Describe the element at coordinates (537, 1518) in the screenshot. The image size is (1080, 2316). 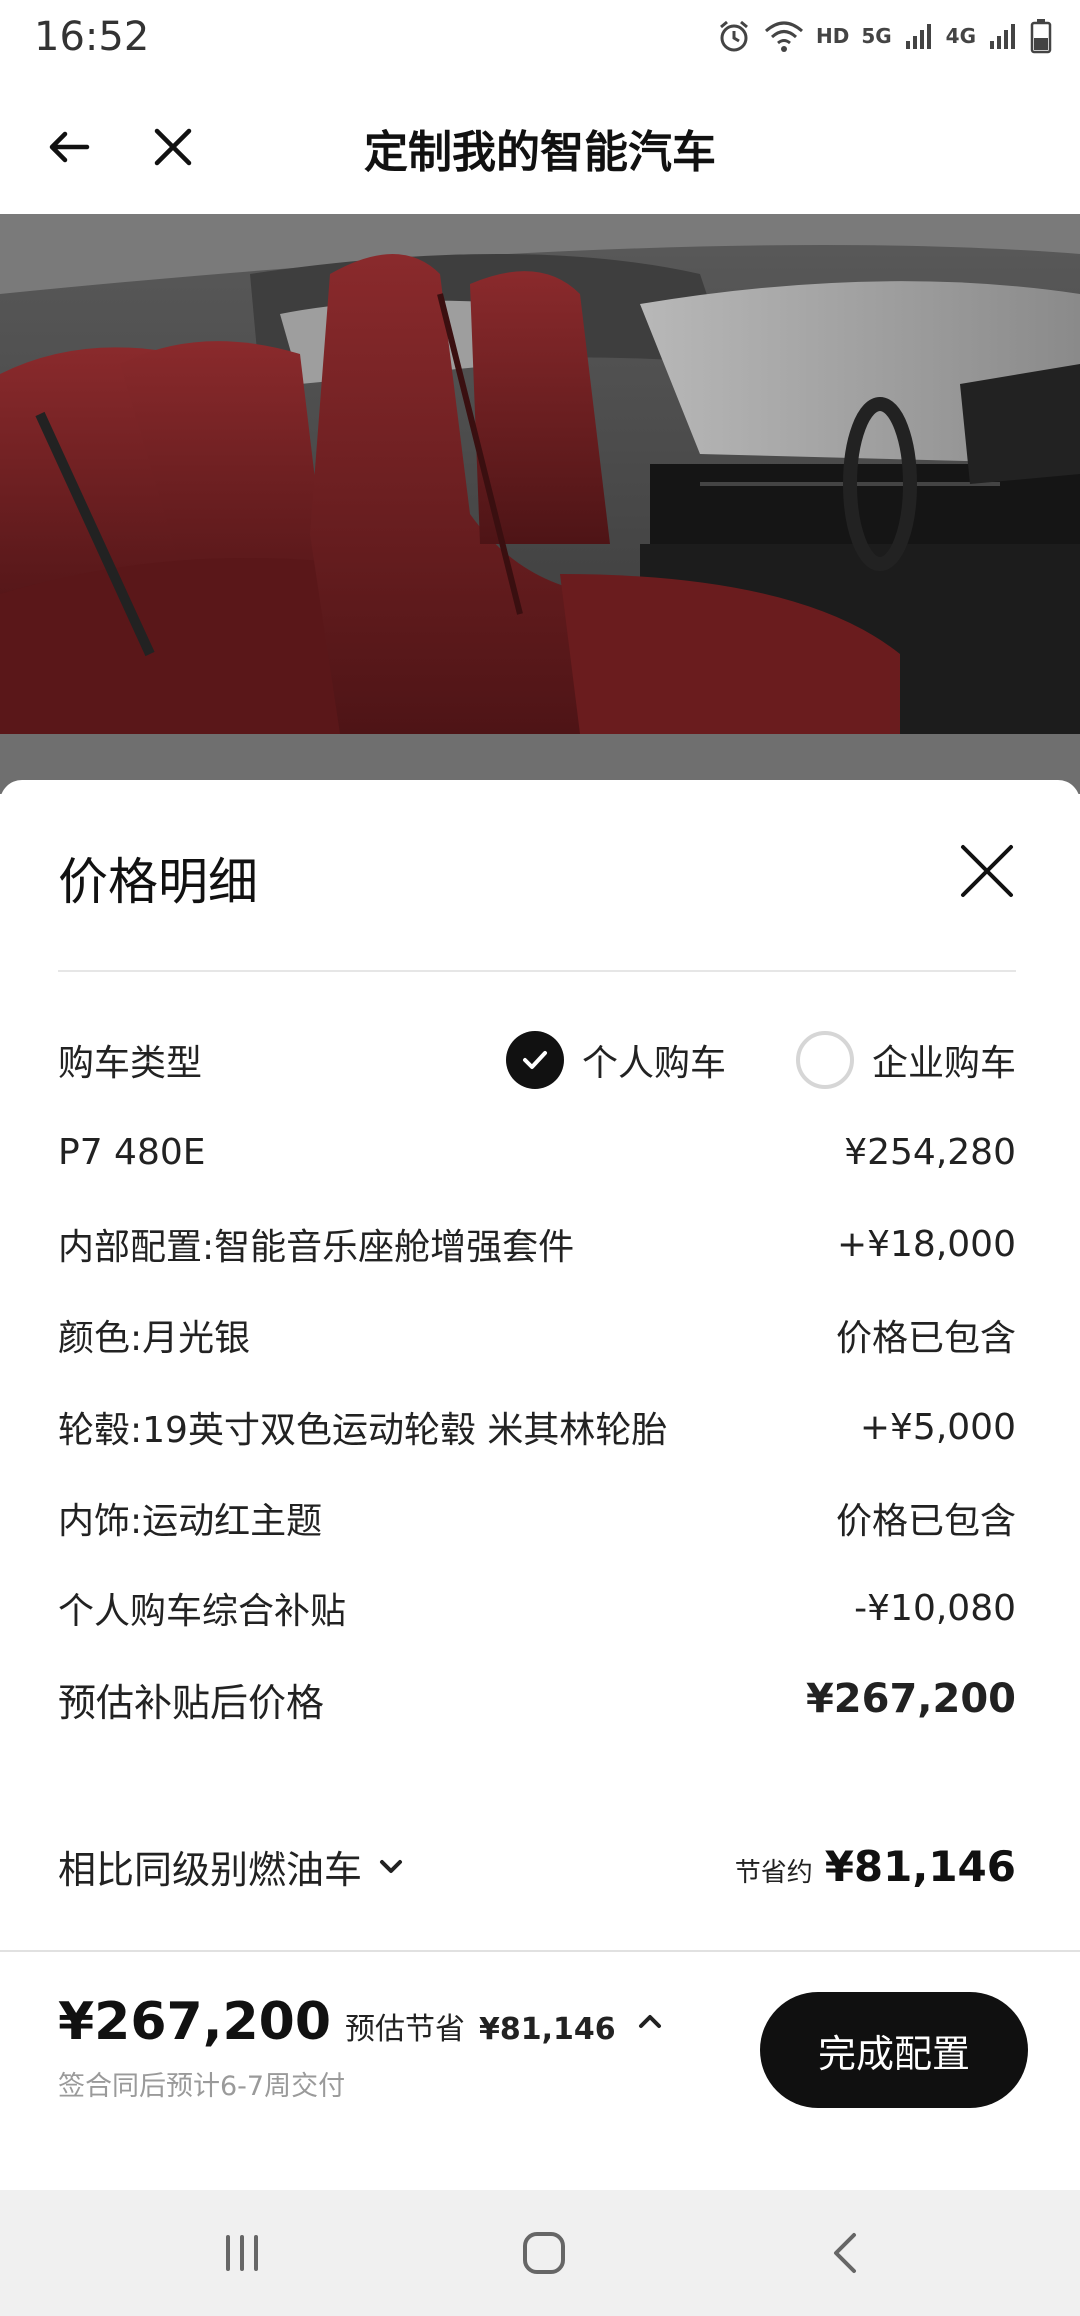
I see `price-row-trim: 内饰:运动红主题 价格已包含` at that location.